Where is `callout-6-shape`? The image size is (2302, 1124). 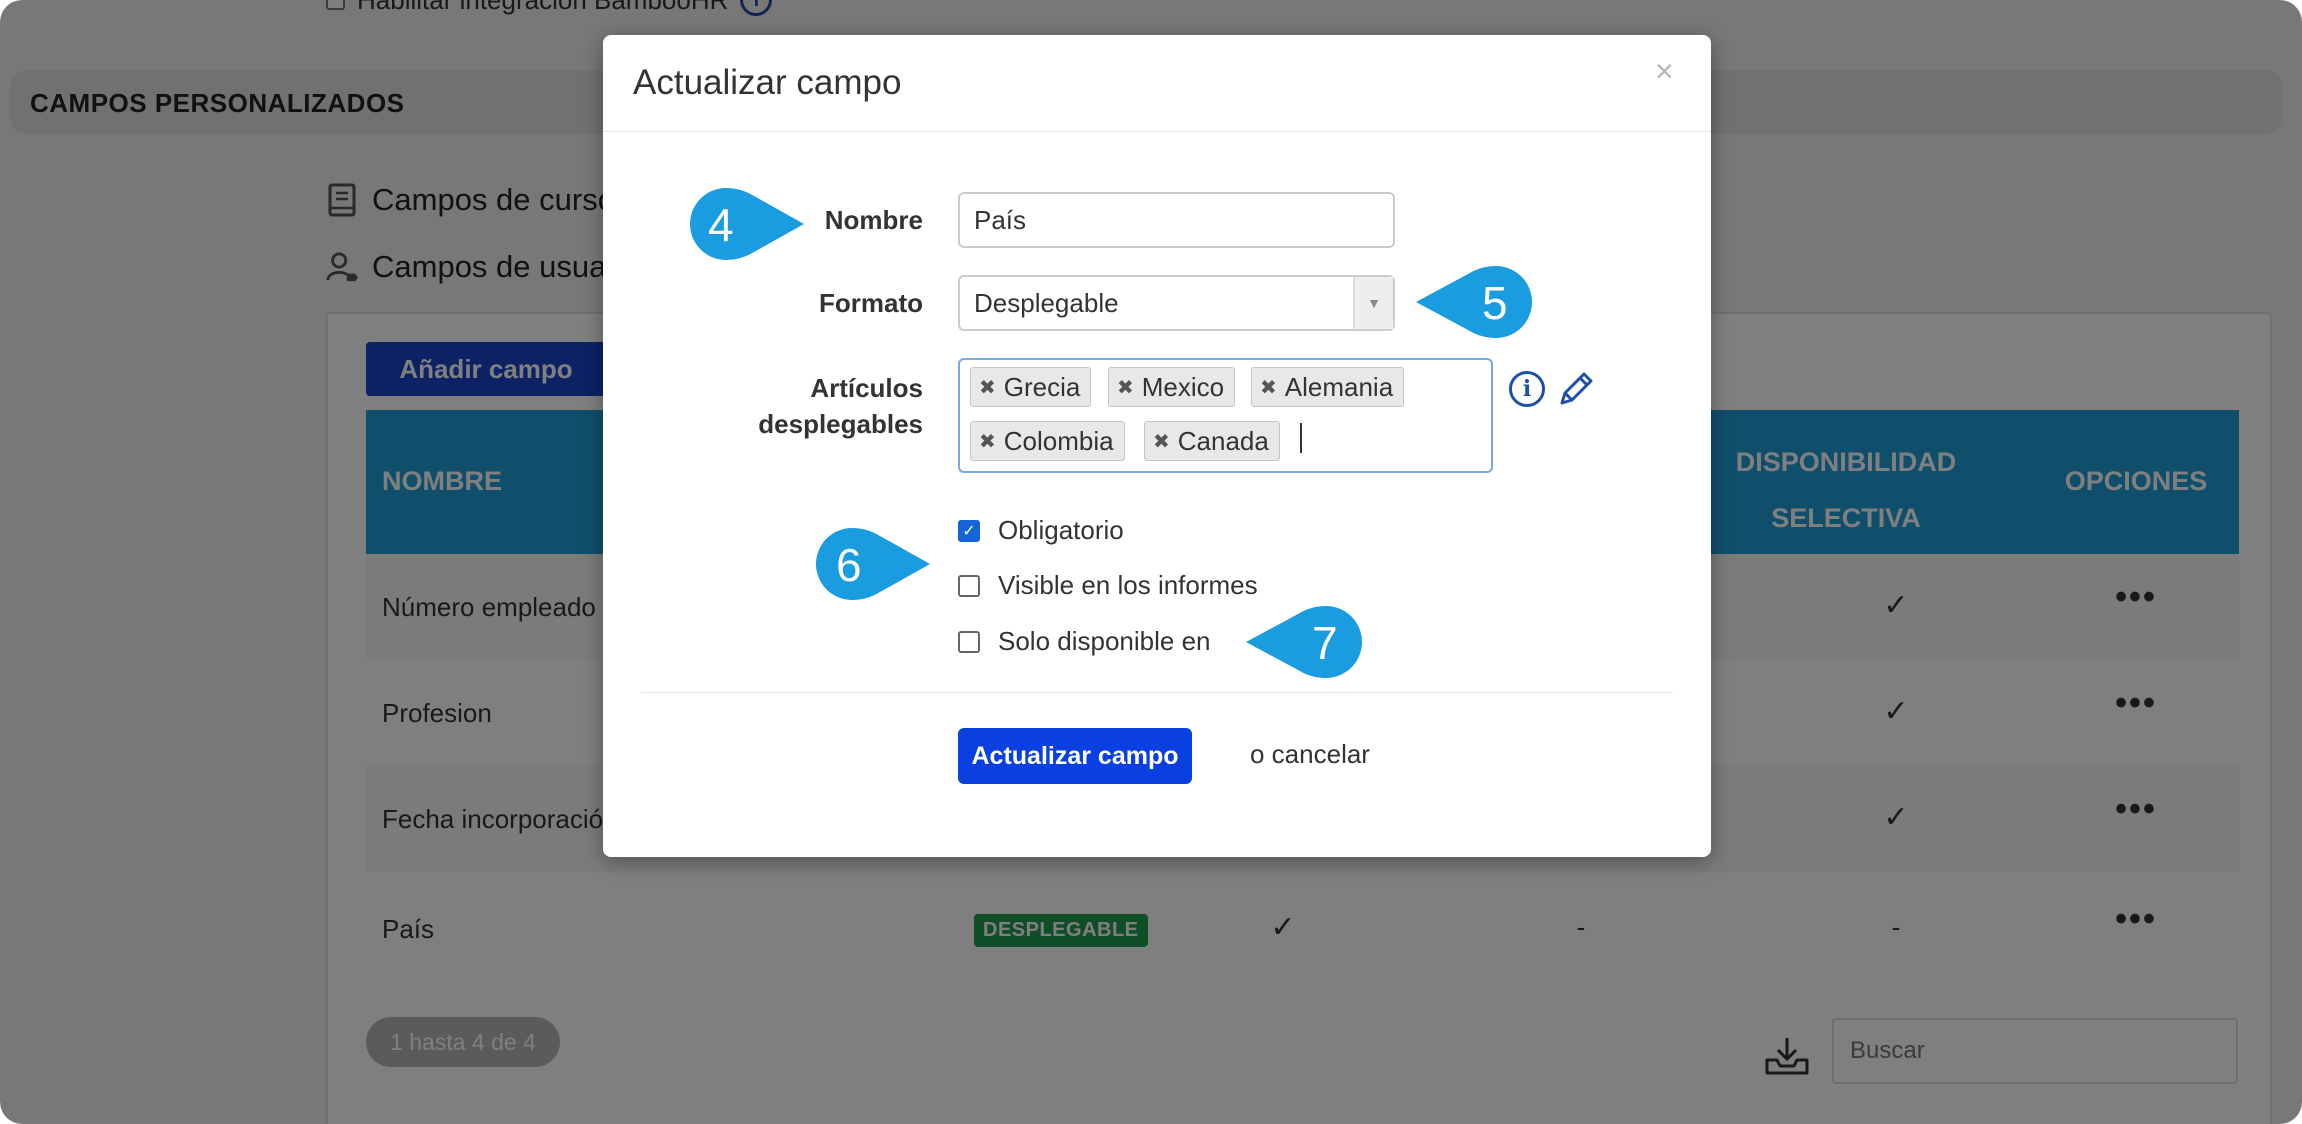
callout-6-shape is located at coordinates (873, 564).